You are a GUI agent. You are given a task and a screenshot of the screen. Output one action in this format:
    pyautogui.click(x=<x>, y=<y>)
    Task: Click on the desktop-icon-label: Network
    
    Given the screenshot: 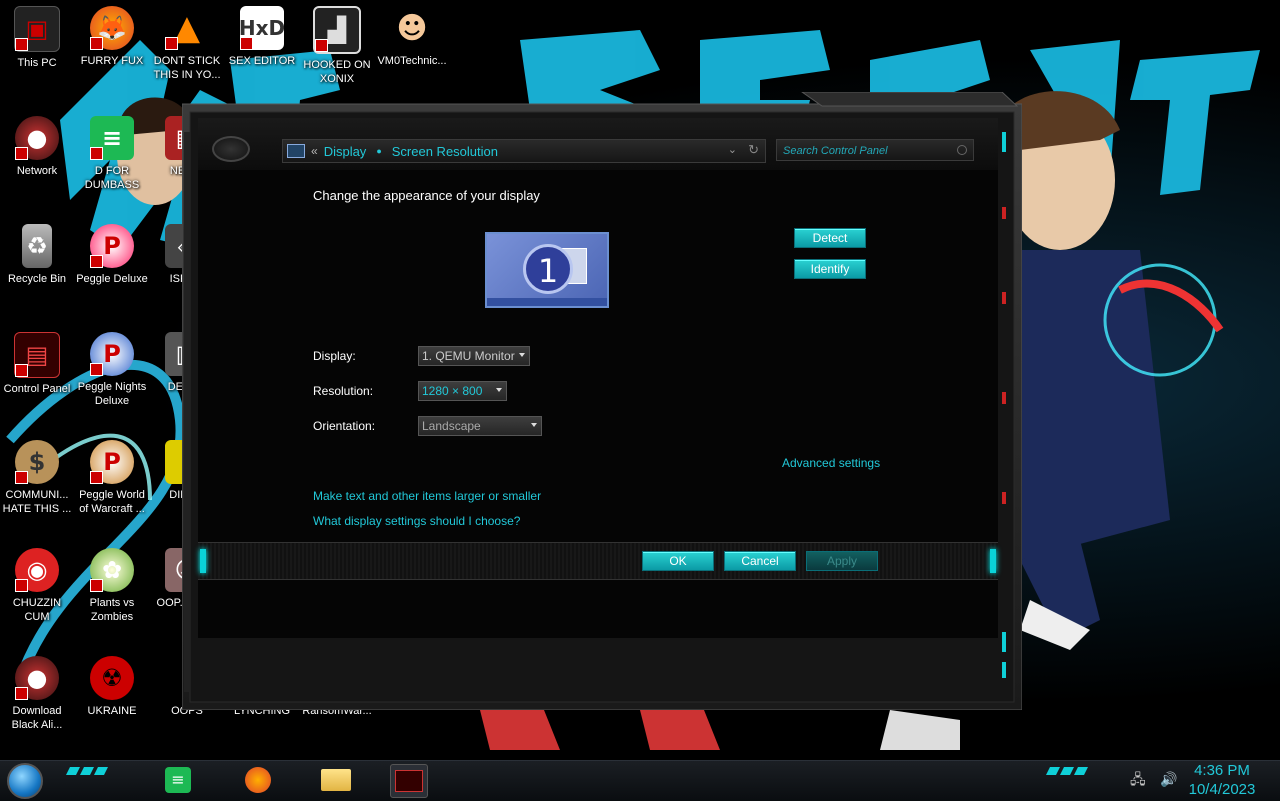 What is the action you would take?
    pyautogui.click(x=37, y=171)
    